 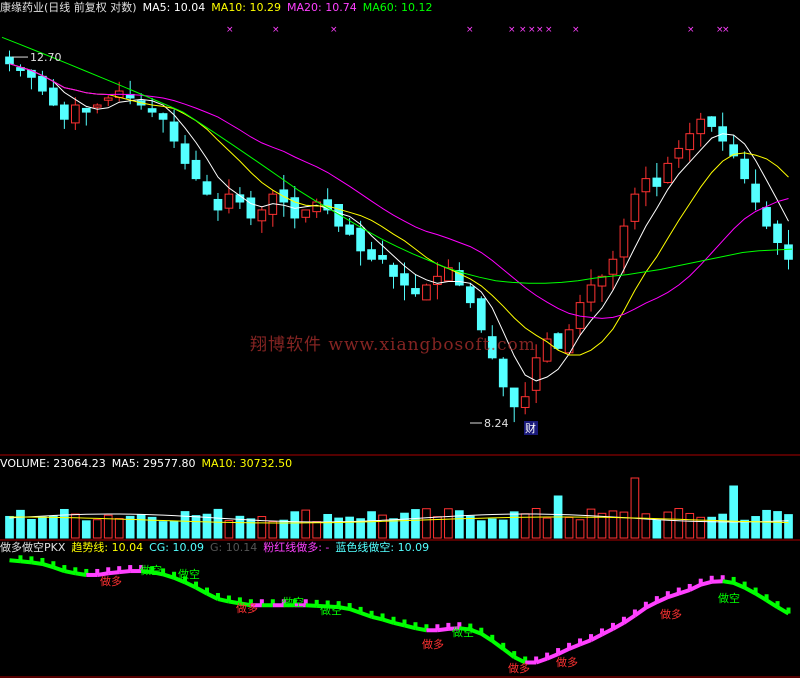 I want to click on volume-ma10-value: MA10: 30732.50, so click(x=247, y=463).